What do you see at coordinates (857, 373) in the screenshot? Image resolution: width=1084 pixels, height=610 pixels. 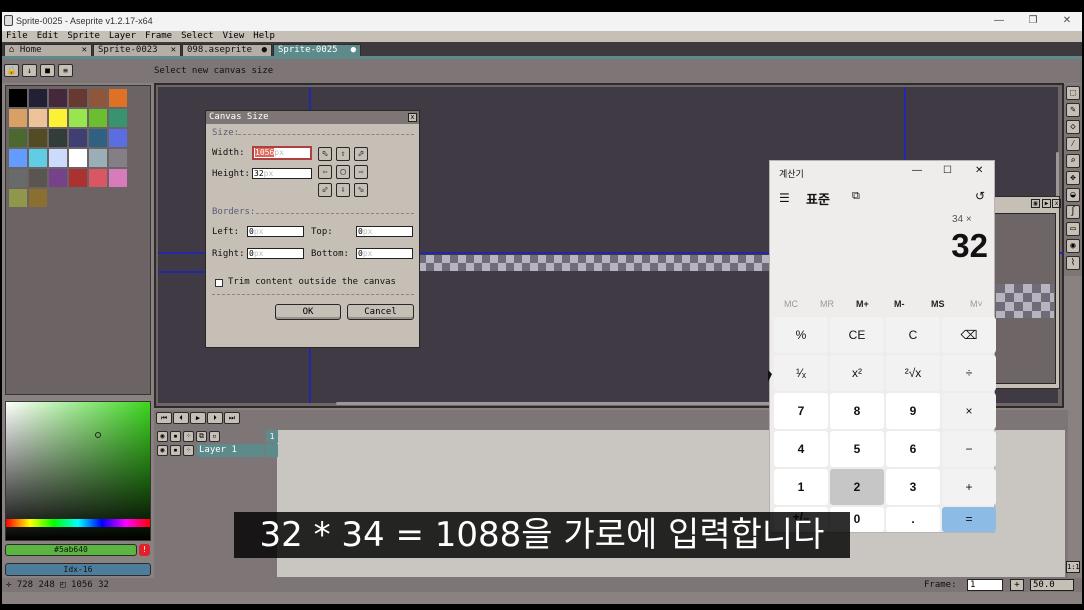 I see `square-button: x²` at bounding box center [857, 373].